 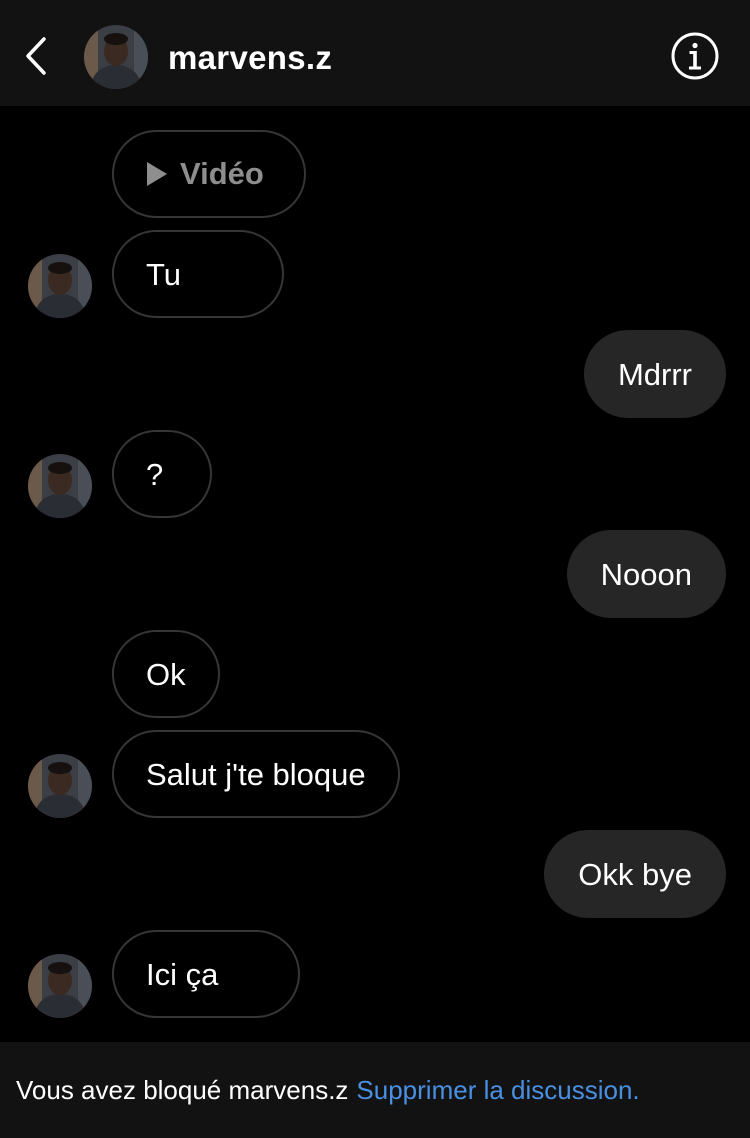 What do you see at coordinates (157, 174) in the screenshot?
I see `play-icon` at bounding box center [157, 174].